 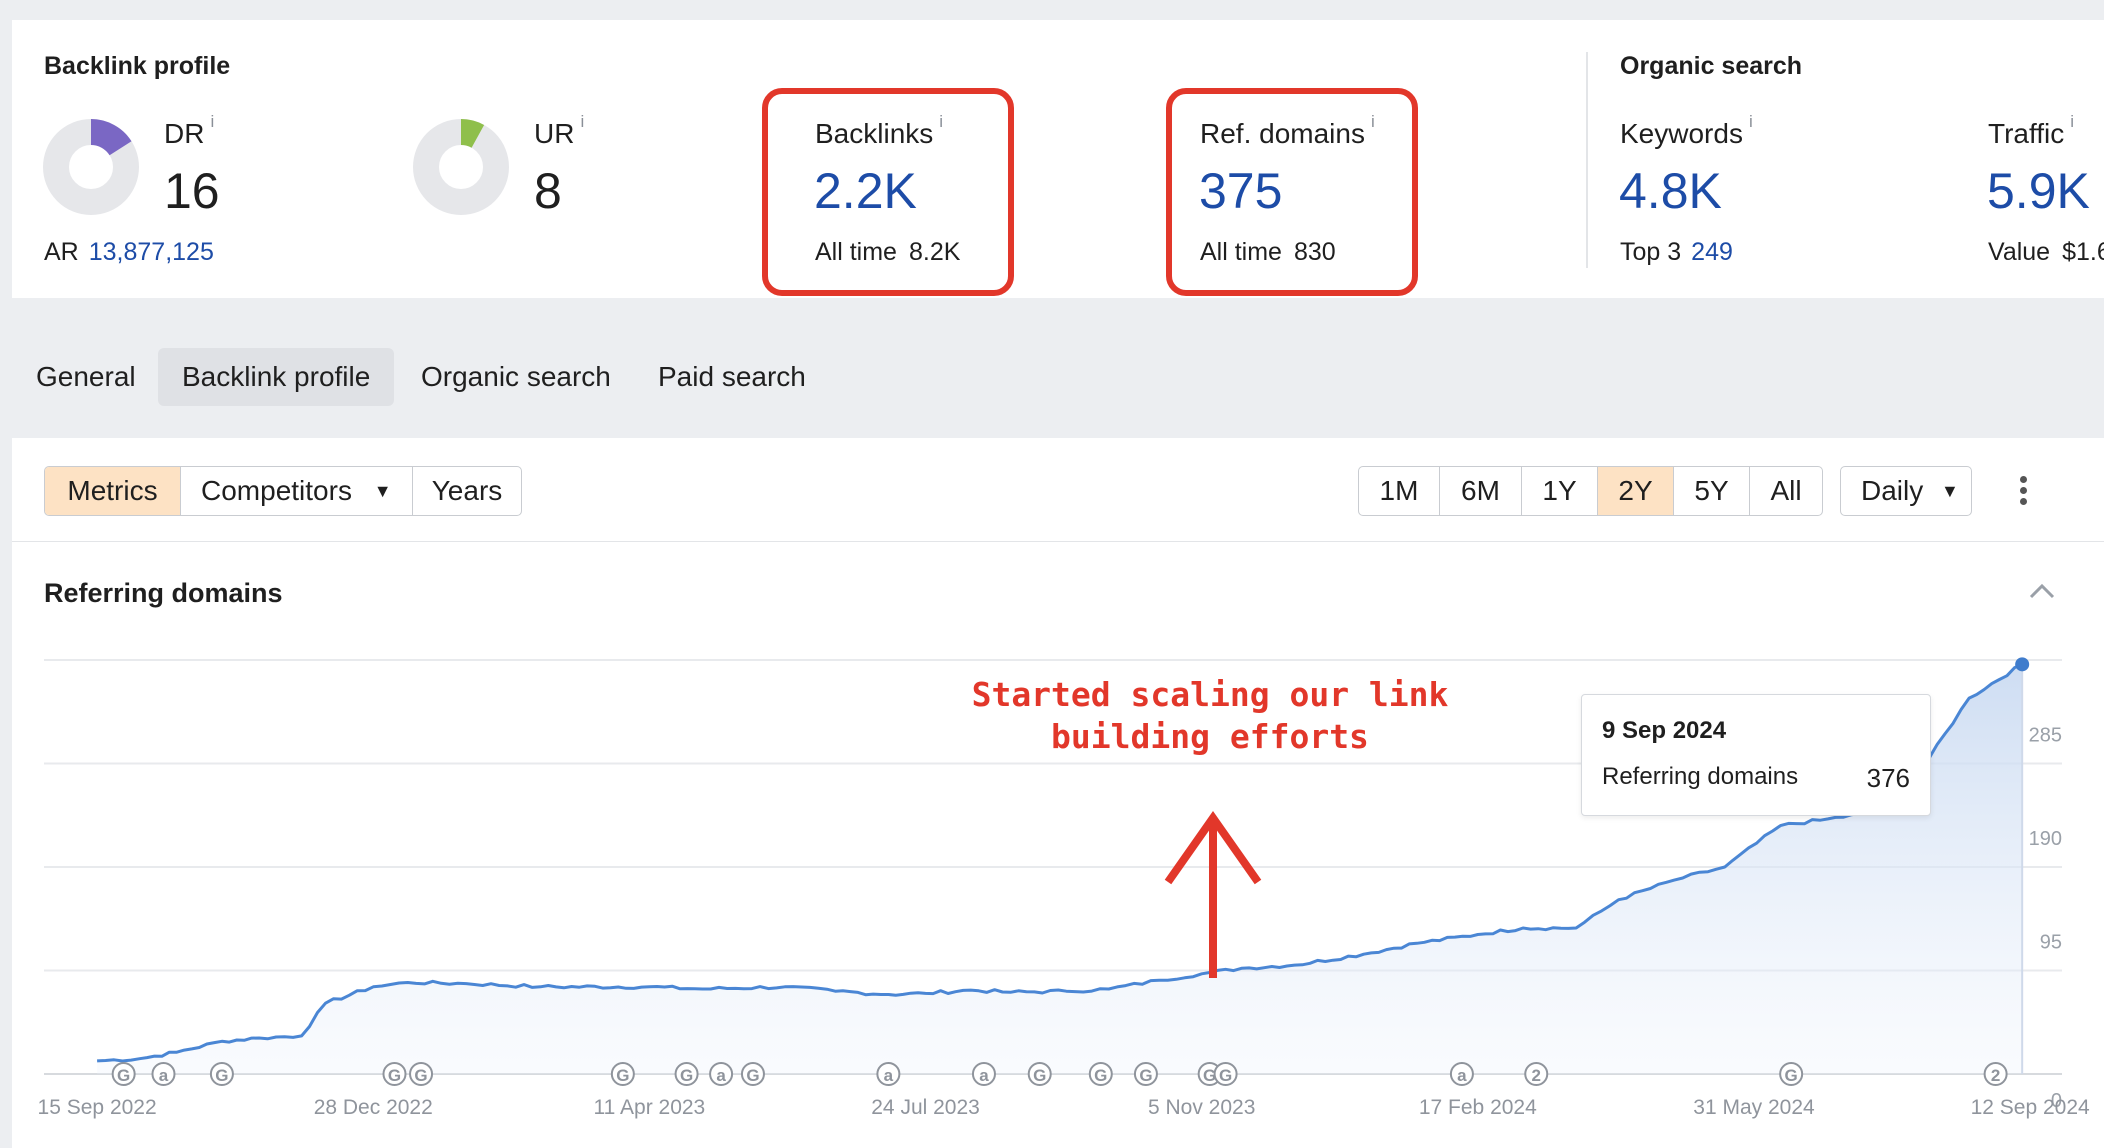 What do you see at coordinates (1481, 491) in the screenshot?
I see `range-6m: 6M` at bounding box center [1481, 491].